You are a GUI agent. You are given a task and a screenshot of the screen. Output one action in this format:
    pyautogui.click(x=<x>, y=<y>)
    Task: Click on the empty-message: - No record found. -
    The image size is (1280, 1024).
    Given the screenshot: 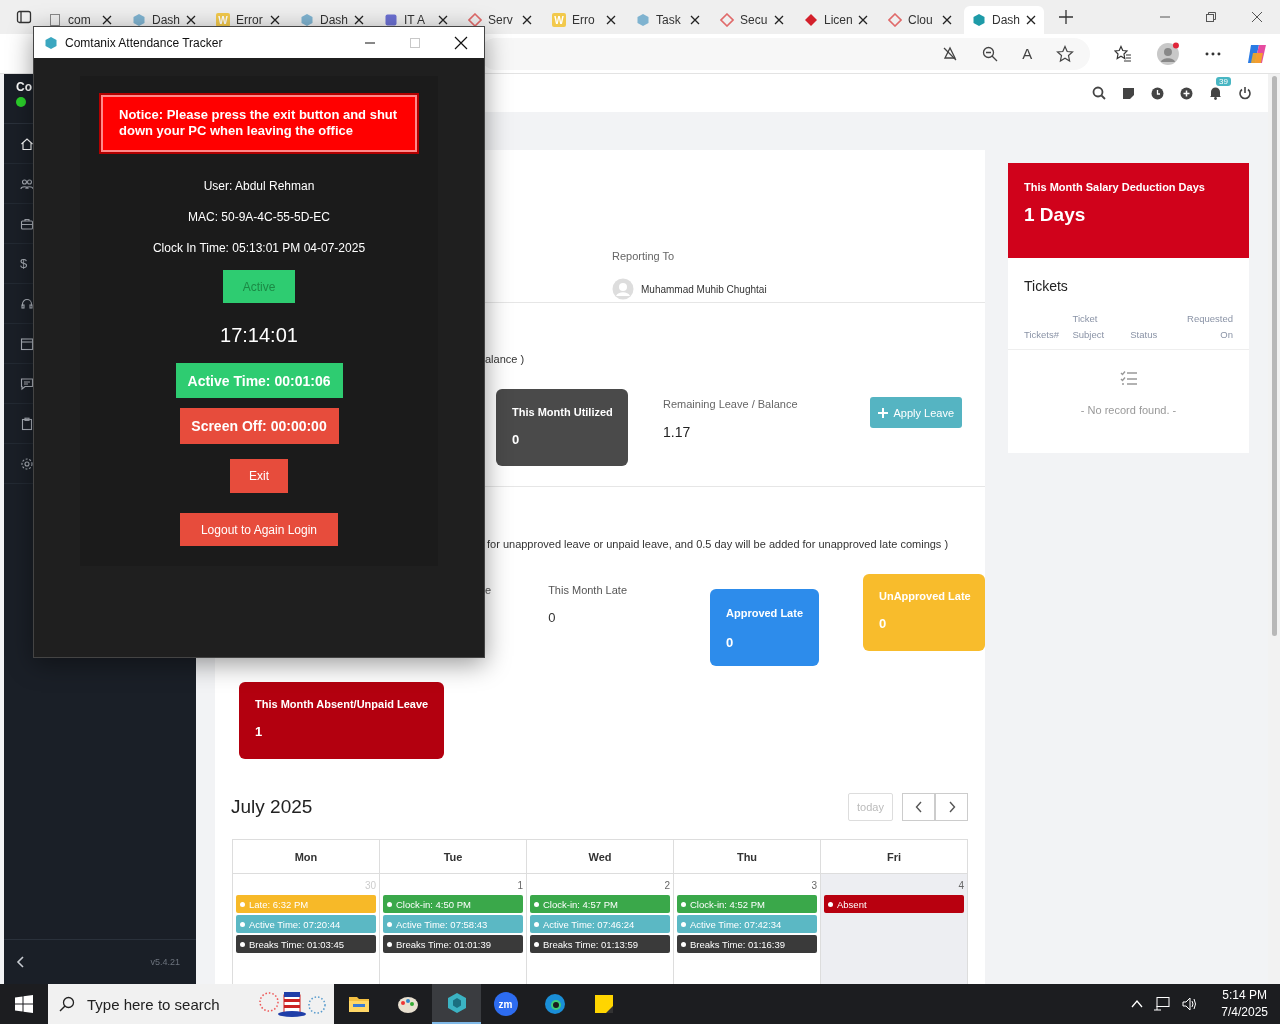 What is the action you would take?
    pyautogui.click(x=1128, y=410)
    